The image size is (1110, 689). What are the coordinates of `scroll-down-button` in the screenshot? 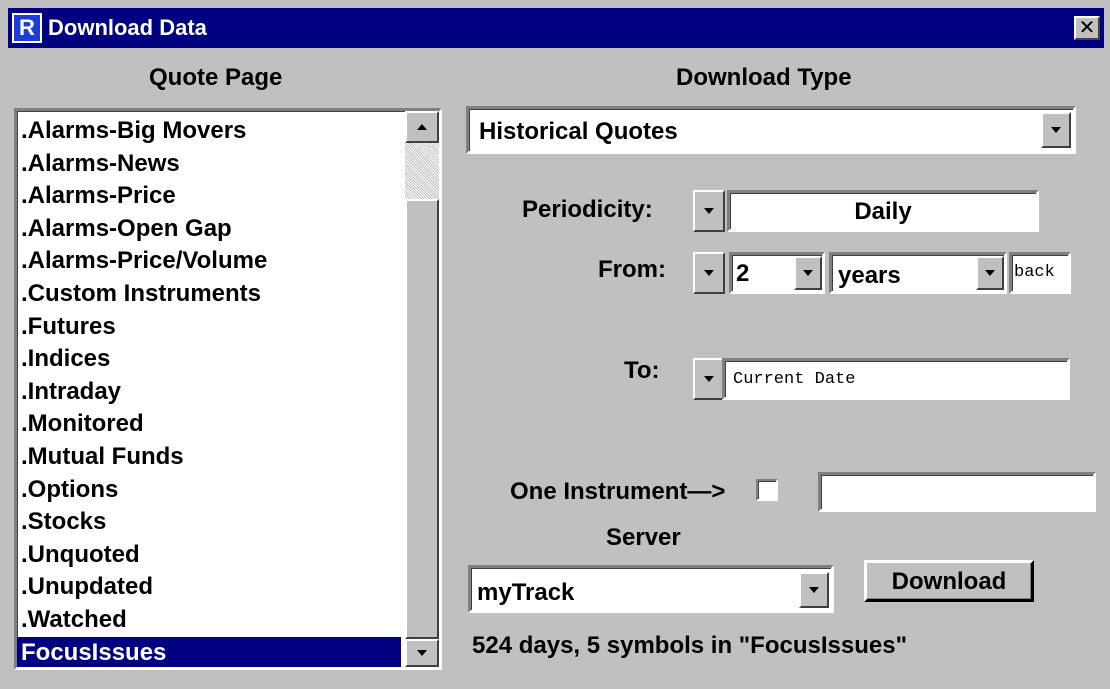 It's located at (422, 653).